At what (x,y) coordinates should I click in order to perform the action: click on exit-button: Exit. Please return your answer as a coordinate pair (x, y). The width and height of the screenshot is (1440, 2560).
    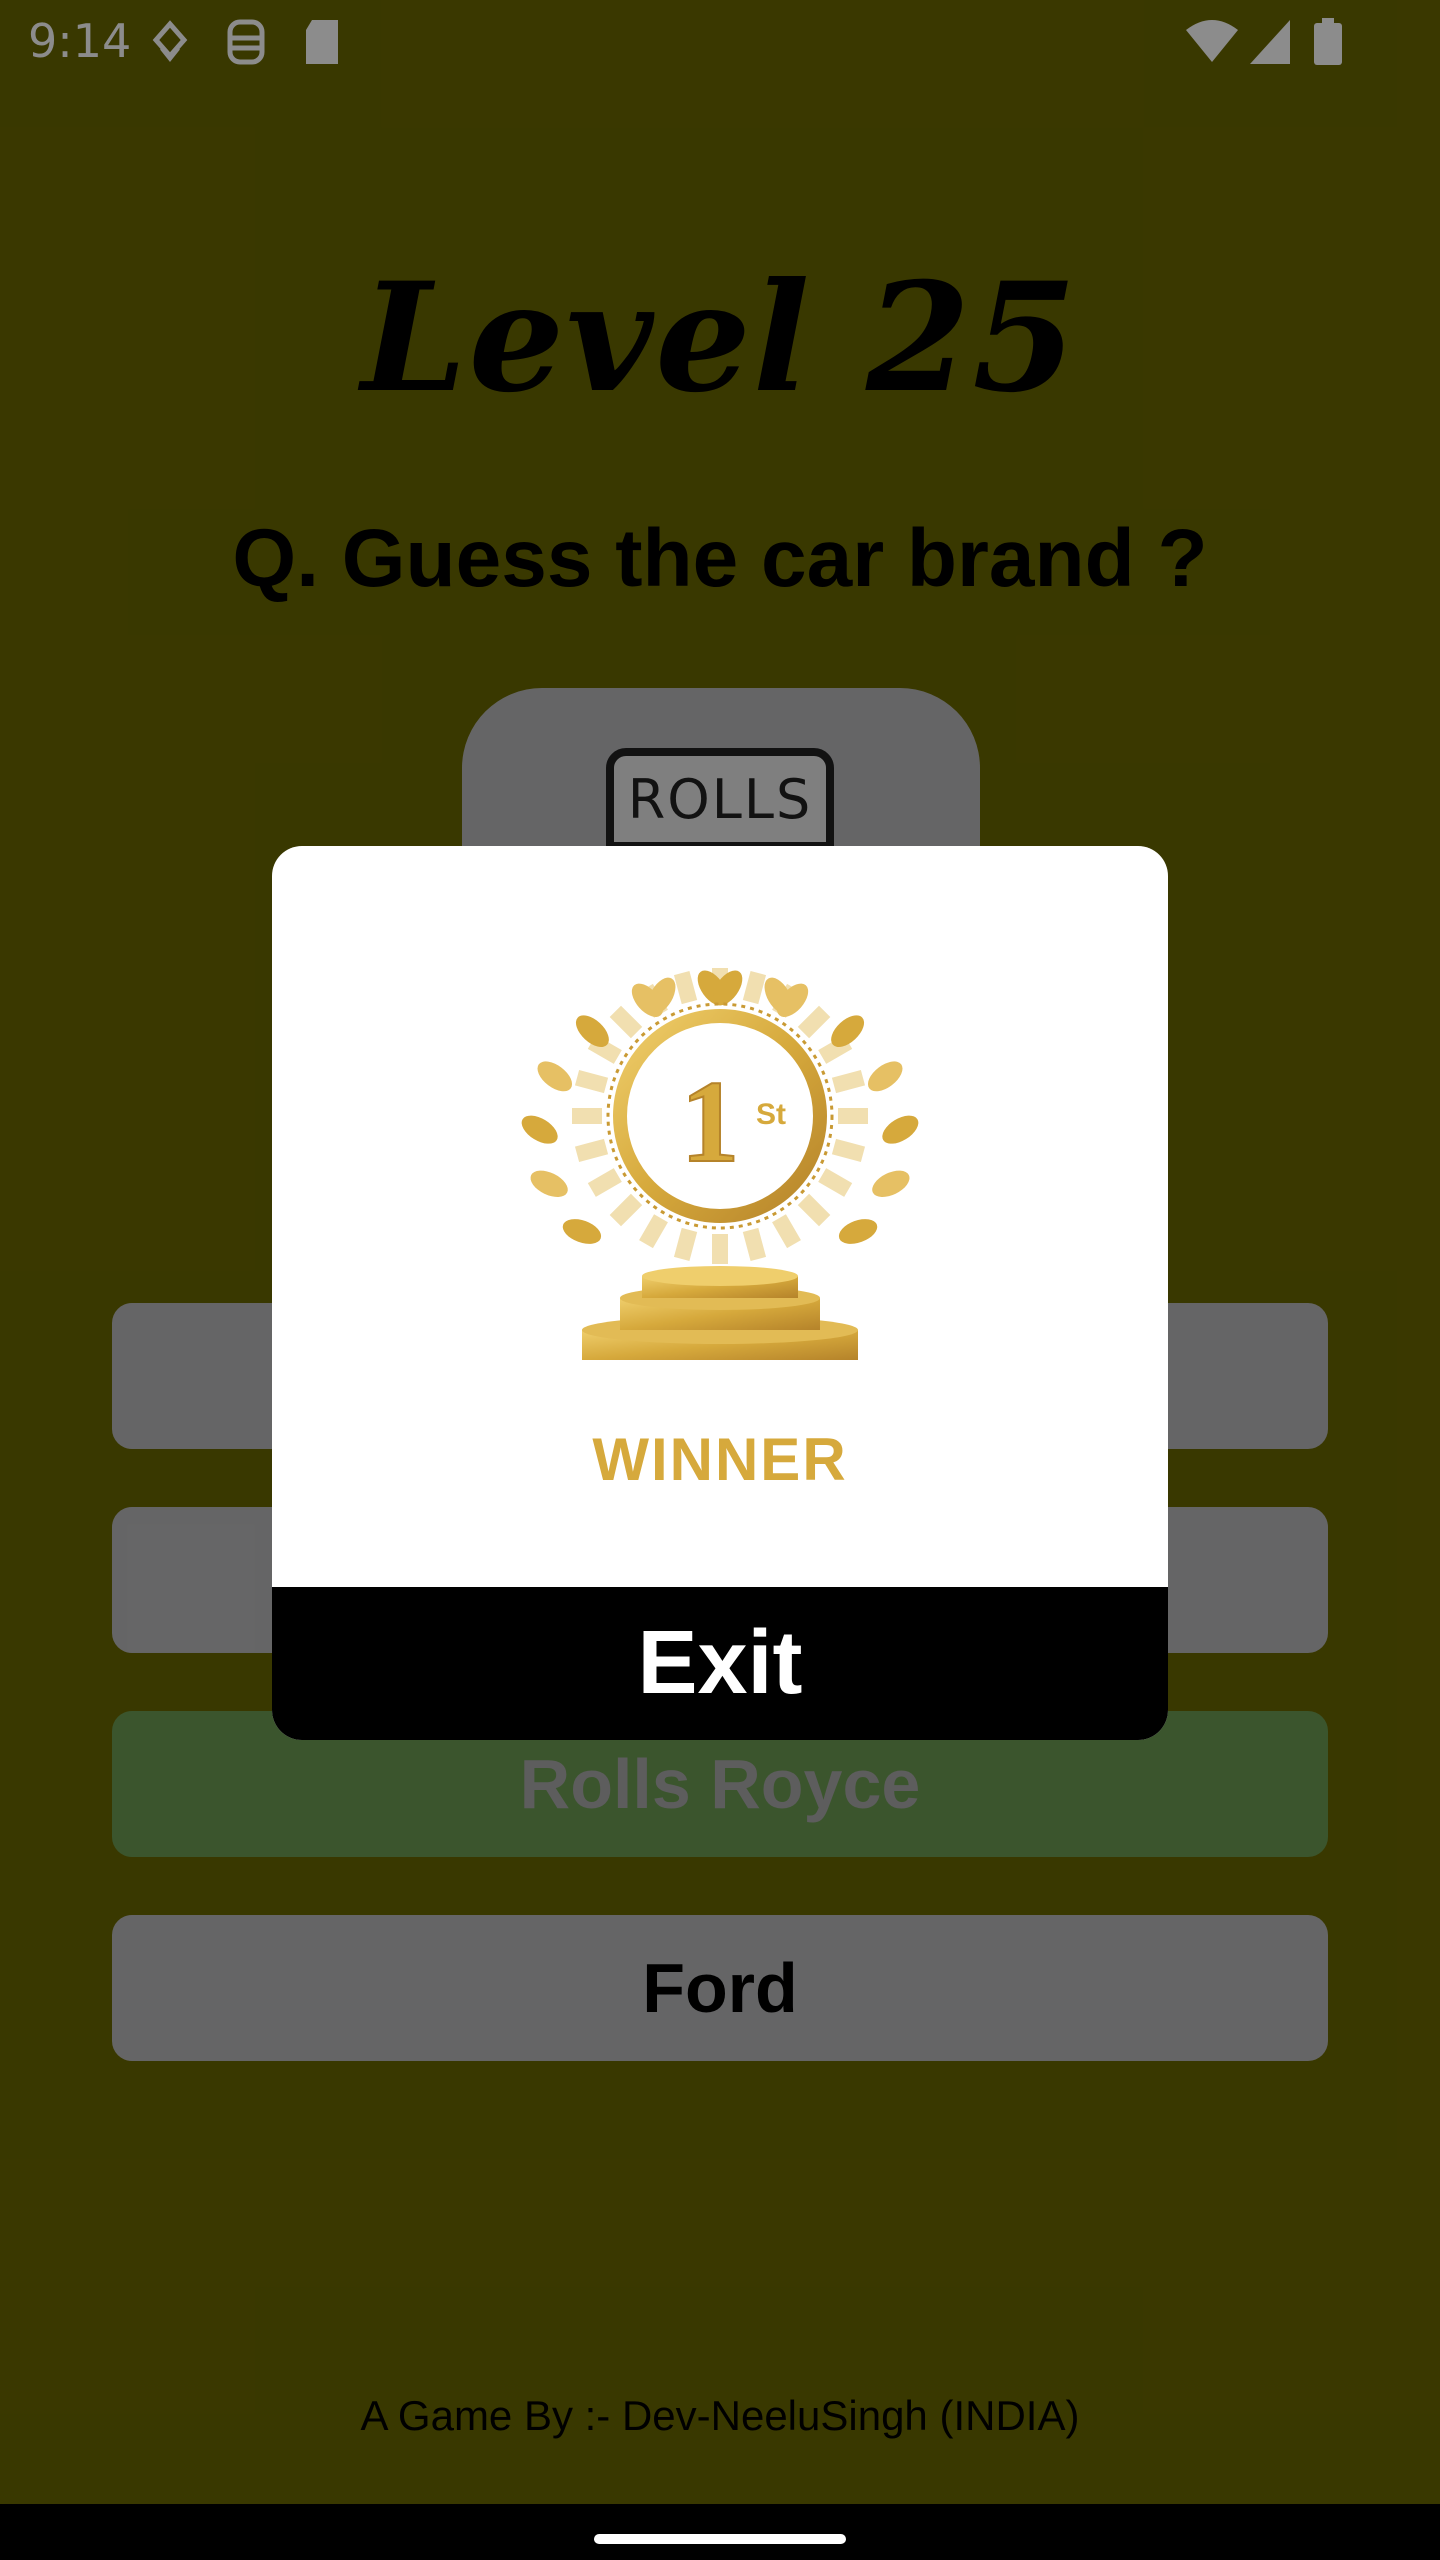
    Looking at the image, I should click on (720, 1663).